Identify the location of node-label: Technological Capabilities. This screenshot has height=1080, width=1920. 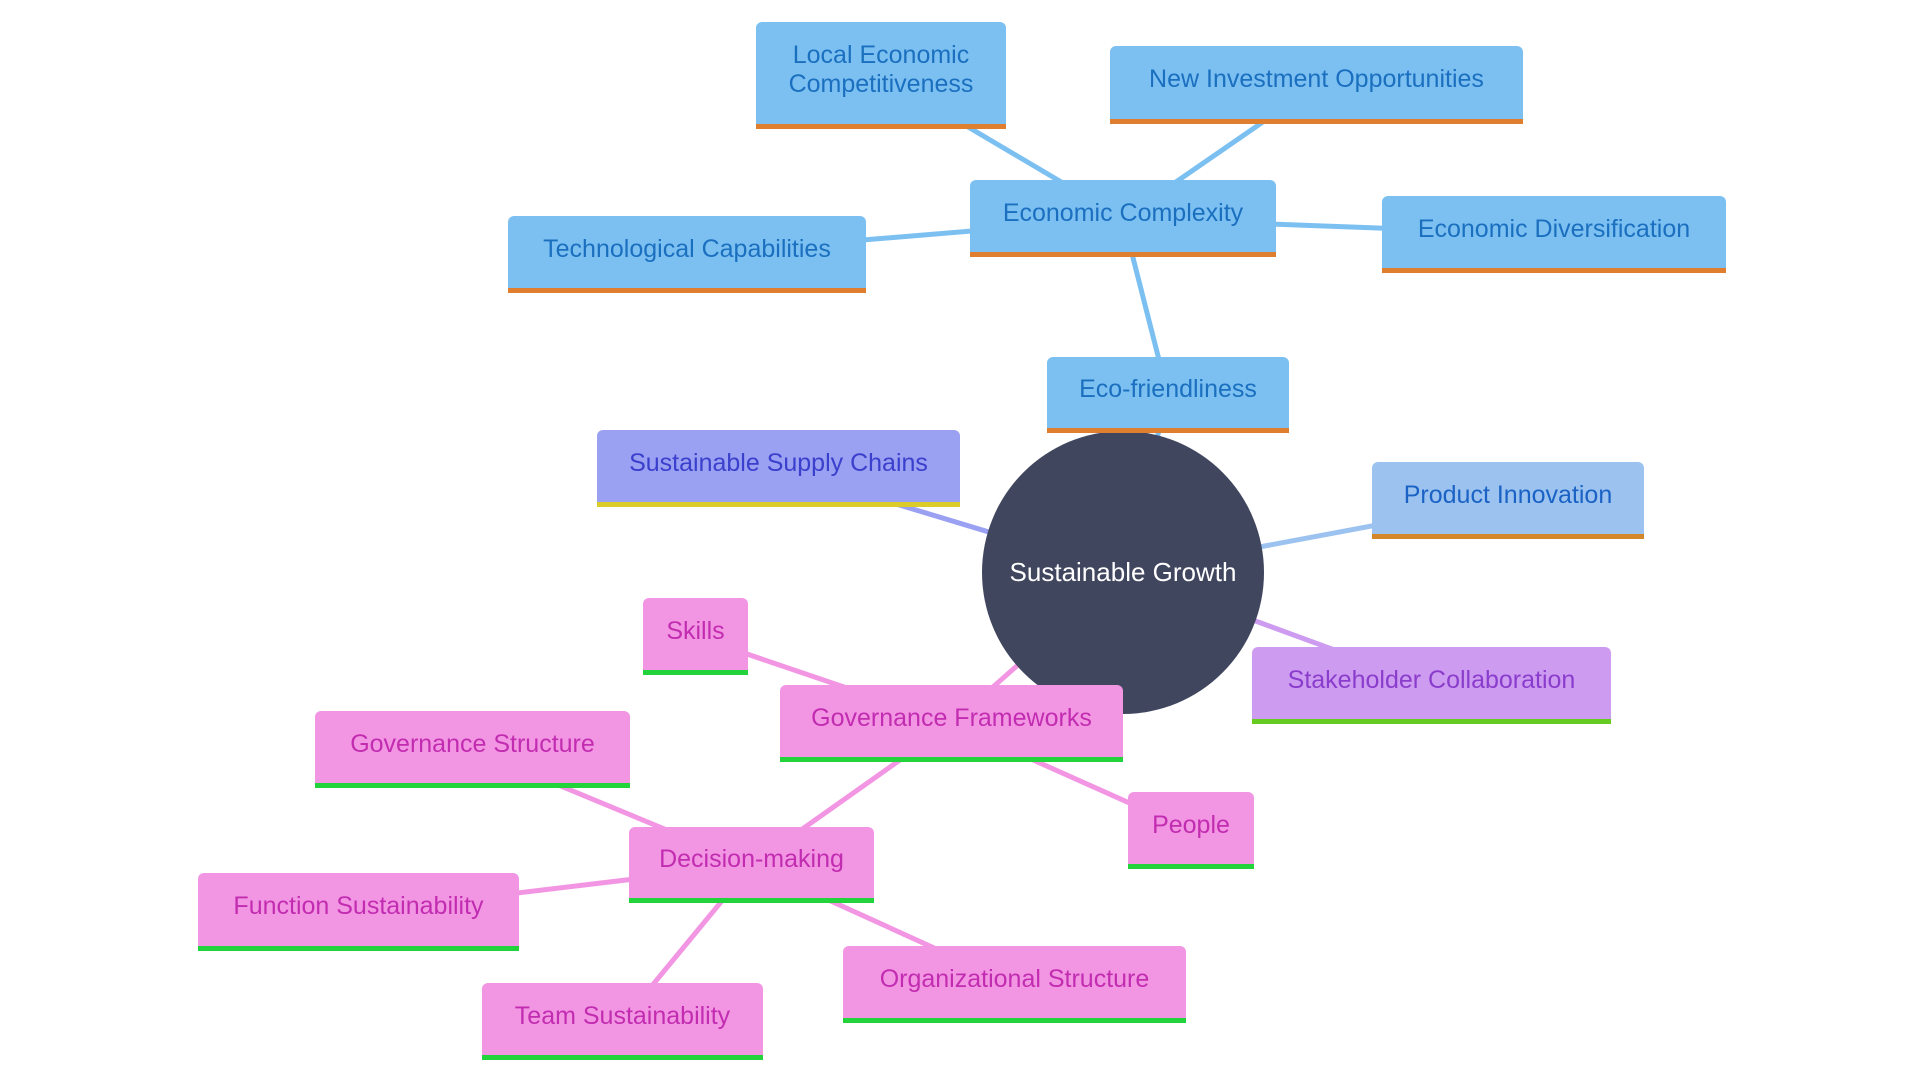
(687, 248).